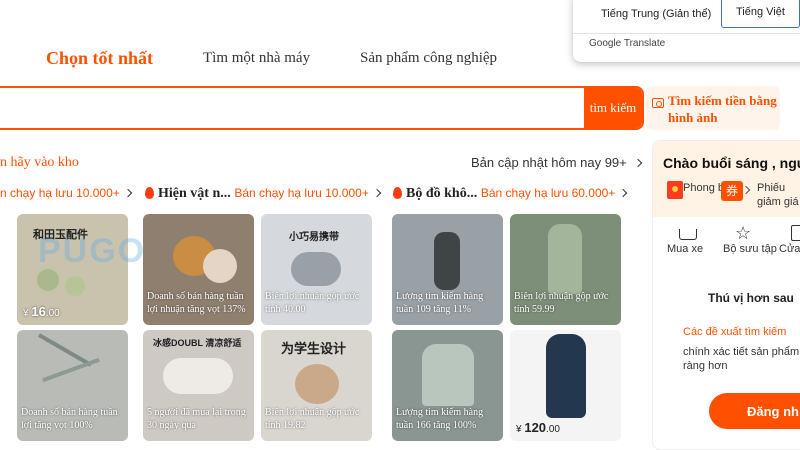 The height and width of the screenshot is (450, 800). Describe the element at coordinates (285, 425) in the screenshot. I see `product-stat-line2: tính 19.82` at that location.